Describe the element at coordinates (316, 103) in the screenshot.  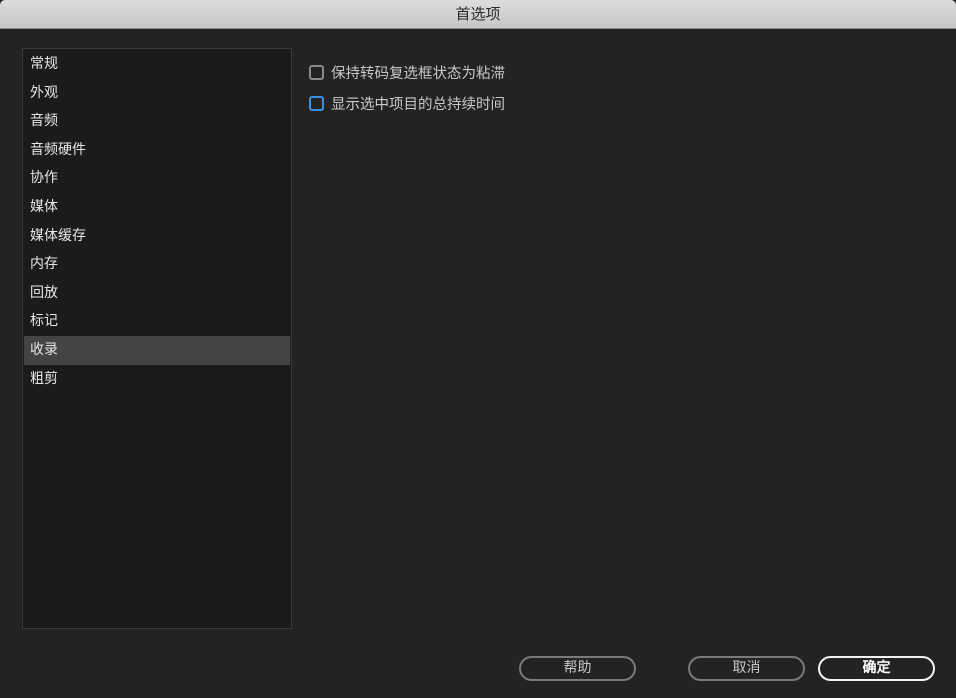
I see `show-total-duration-checkbox` at that location.